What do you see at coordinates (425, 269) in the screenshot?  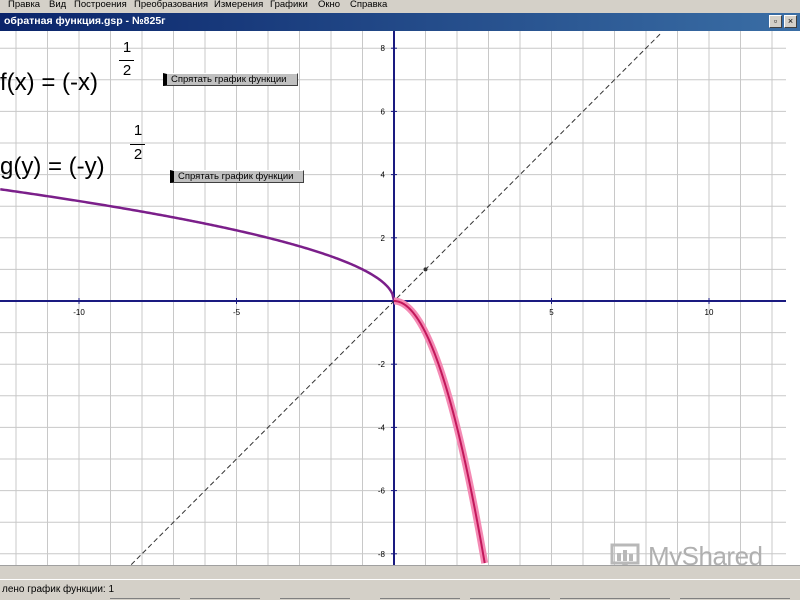 I see `marked-point` at bounding box center [425, 269].